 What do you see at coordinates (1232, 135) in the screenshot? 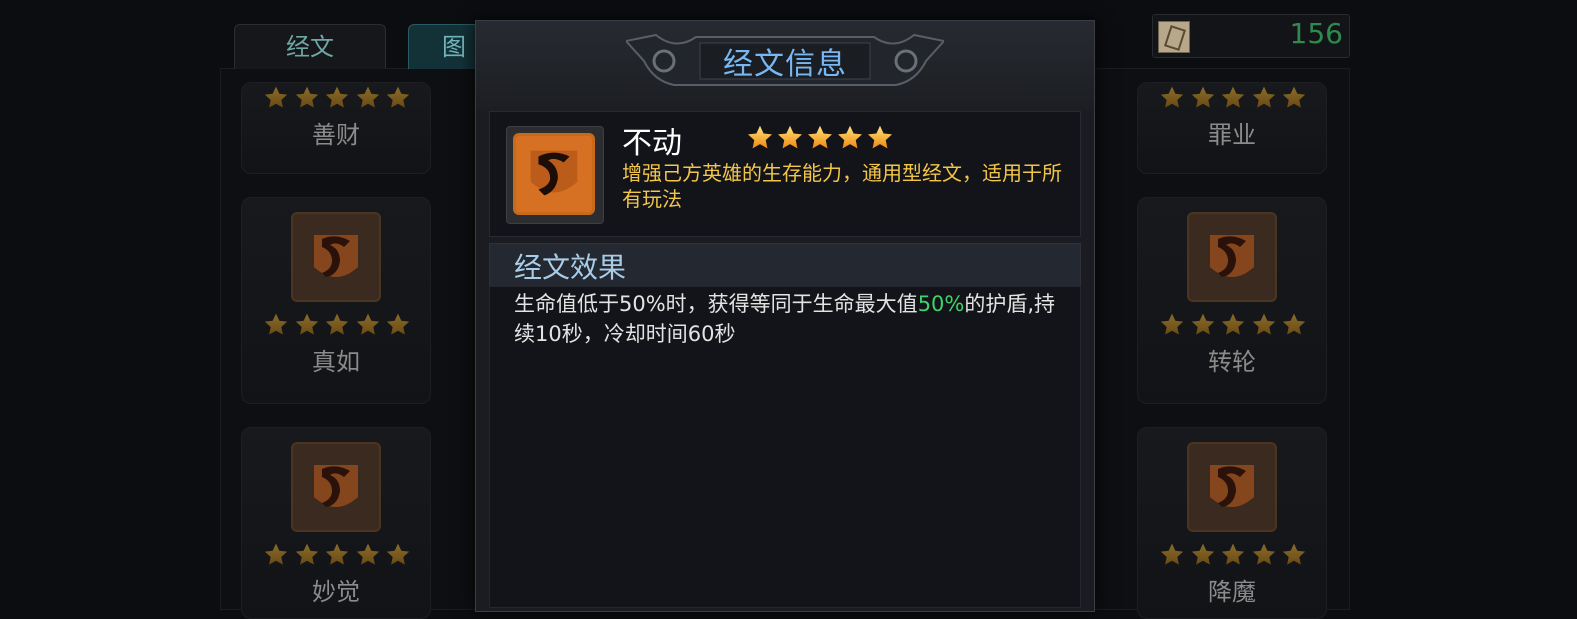
I see `scripture-name: 罪业` at bounding box center [1232, 135].